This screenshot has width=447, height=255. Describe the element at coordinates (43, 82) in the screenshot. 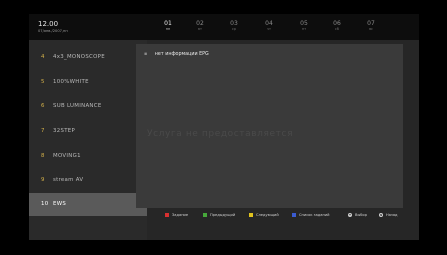

I see `channel-number: 5` at that location.